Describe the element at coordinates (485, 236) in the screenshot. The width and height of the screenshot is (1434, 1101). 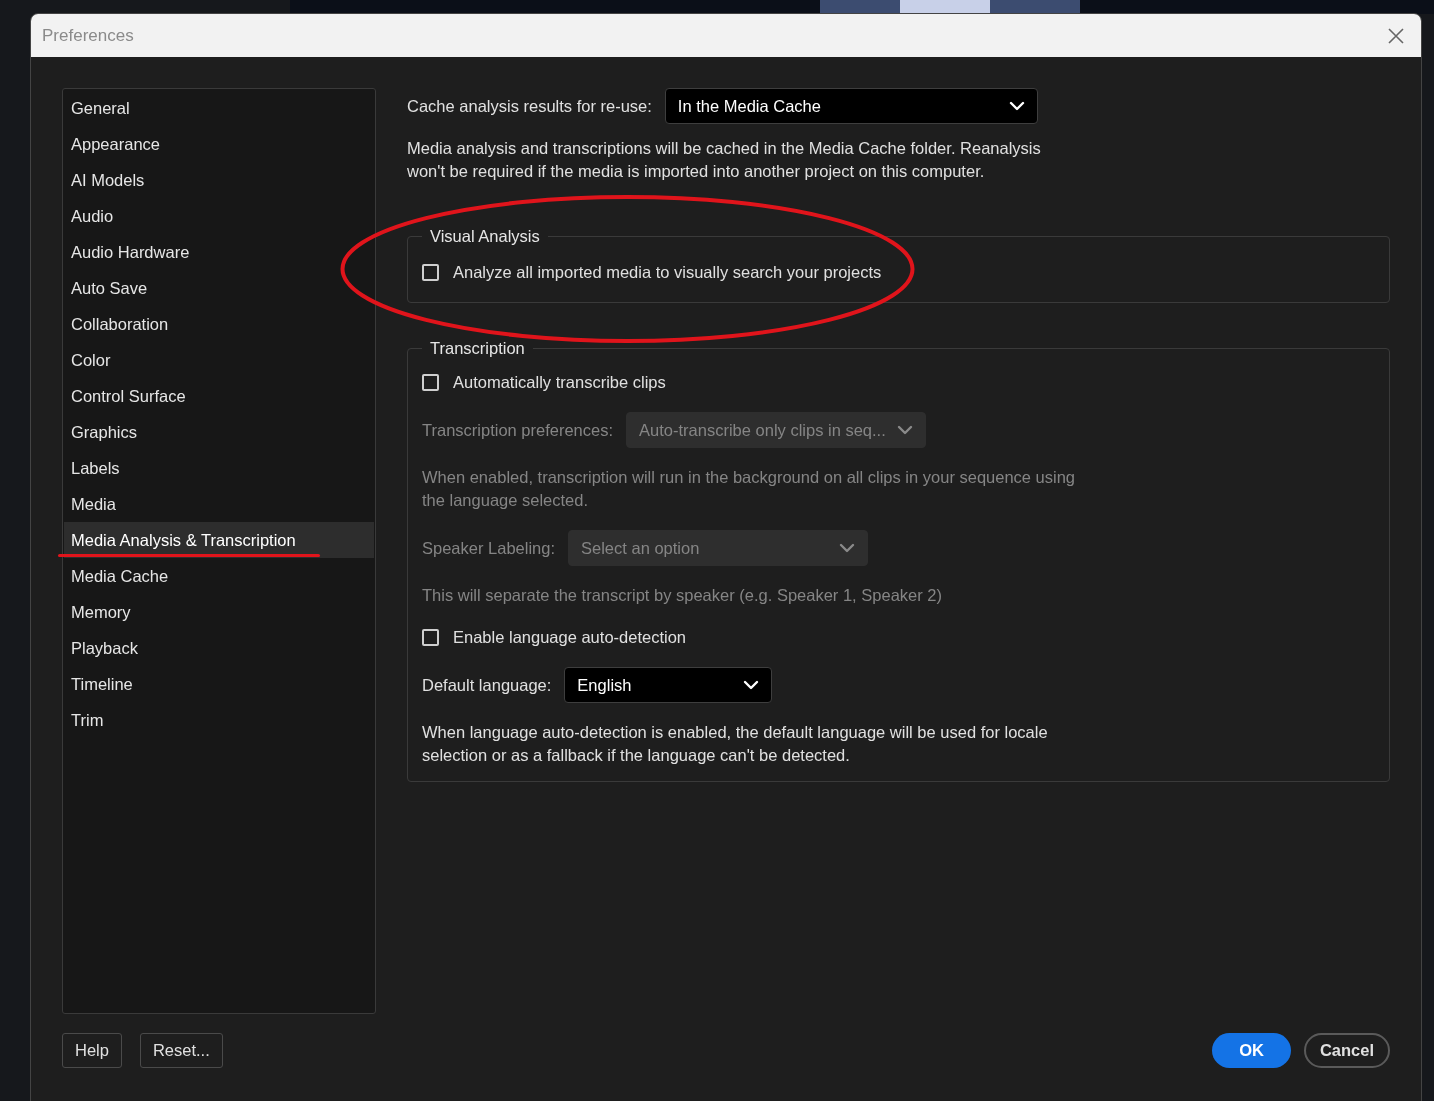
I see `group-title: Visual Analysis` at that location.